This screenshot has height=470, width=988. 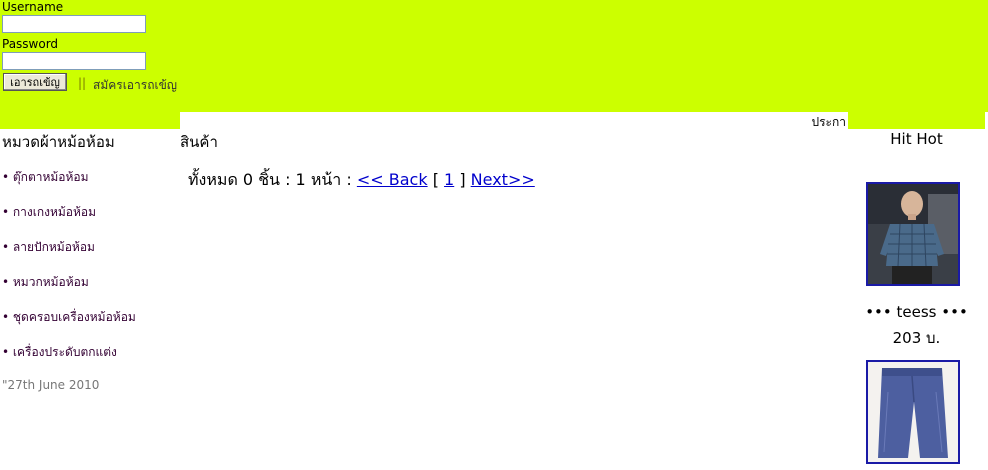 What do you see at coordinates (35, 82) in the screenshot?
I see `login-button: เอารถเข้ญ` at bounding box center [35, 82].